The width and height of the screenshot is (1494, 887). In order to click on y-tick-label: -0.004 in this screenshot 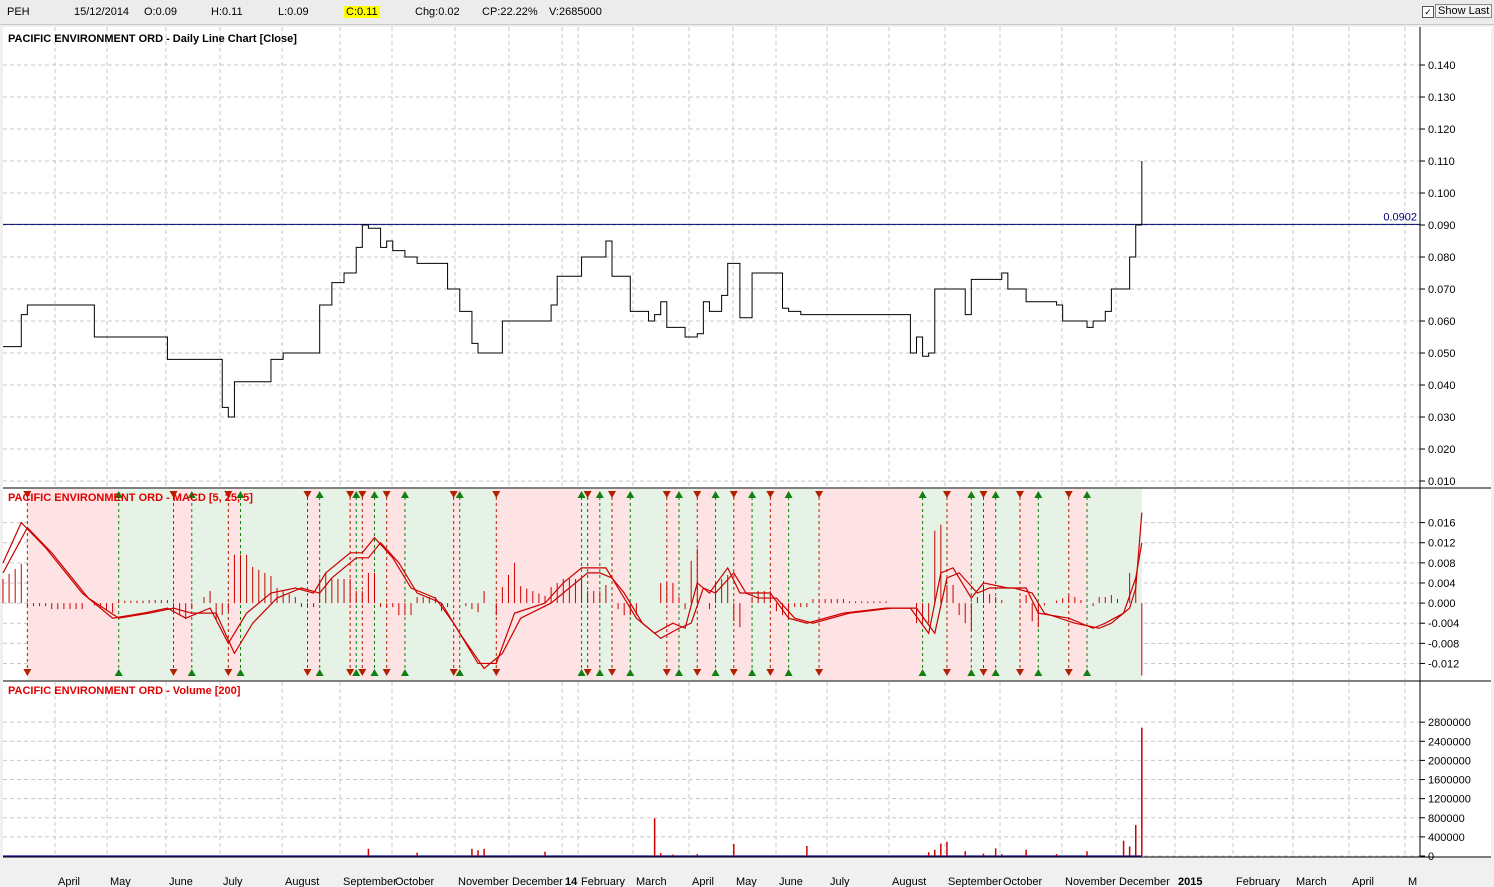, I will do `click(1443, 624)`.